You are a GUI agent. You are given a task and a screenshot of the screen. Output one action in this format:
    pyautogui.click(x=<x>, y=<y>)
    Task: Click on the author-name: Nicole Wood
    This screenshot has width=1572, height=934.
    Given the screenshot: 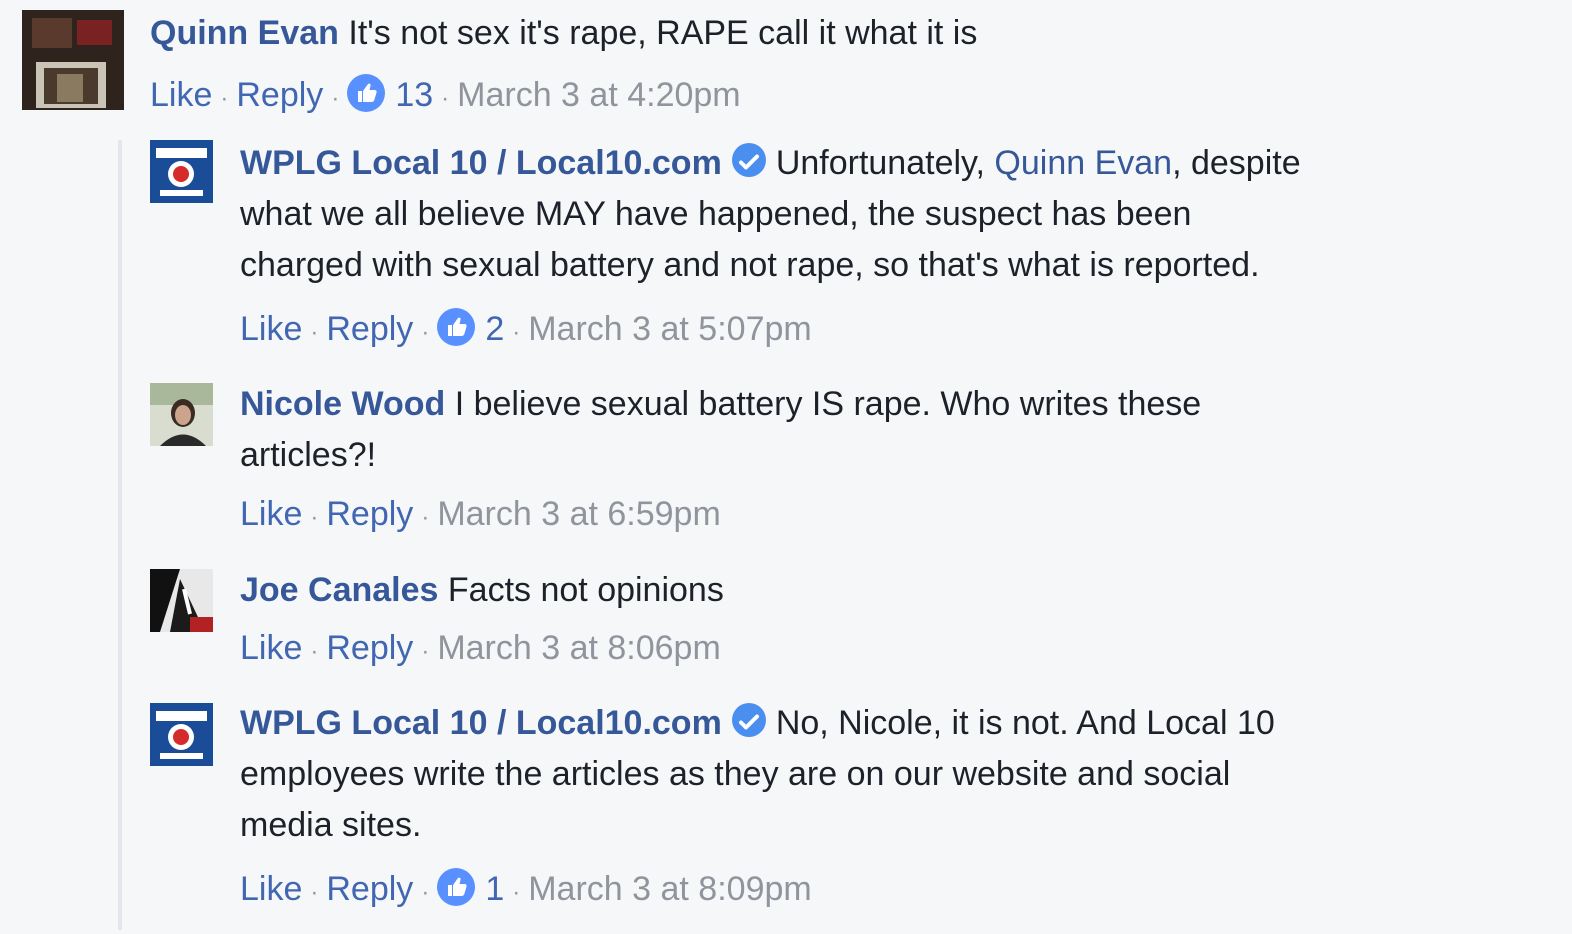 What is the action you would take?
    pyautogui.click(x=342, y=404)
    